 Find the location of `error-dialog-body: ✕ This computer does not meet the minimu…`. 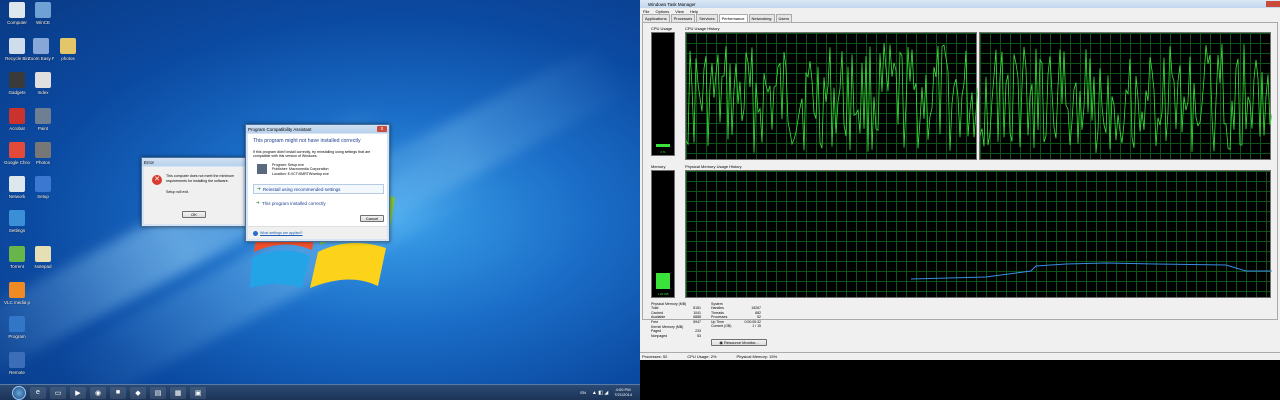

error-dialog-body: ✕ This computer does not meet the minimu… is located at coordinates (193, 195).